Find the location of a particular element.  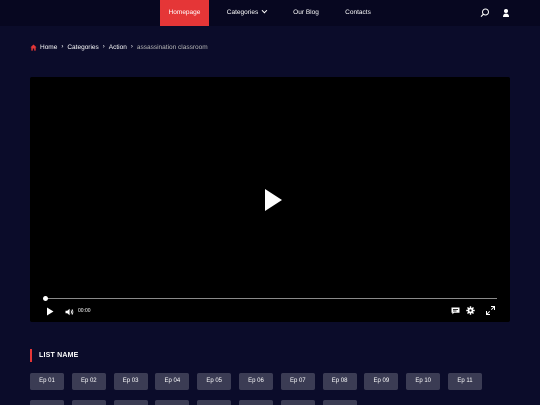

episode-button: Ep 04 is located at coordinates (172, 381).